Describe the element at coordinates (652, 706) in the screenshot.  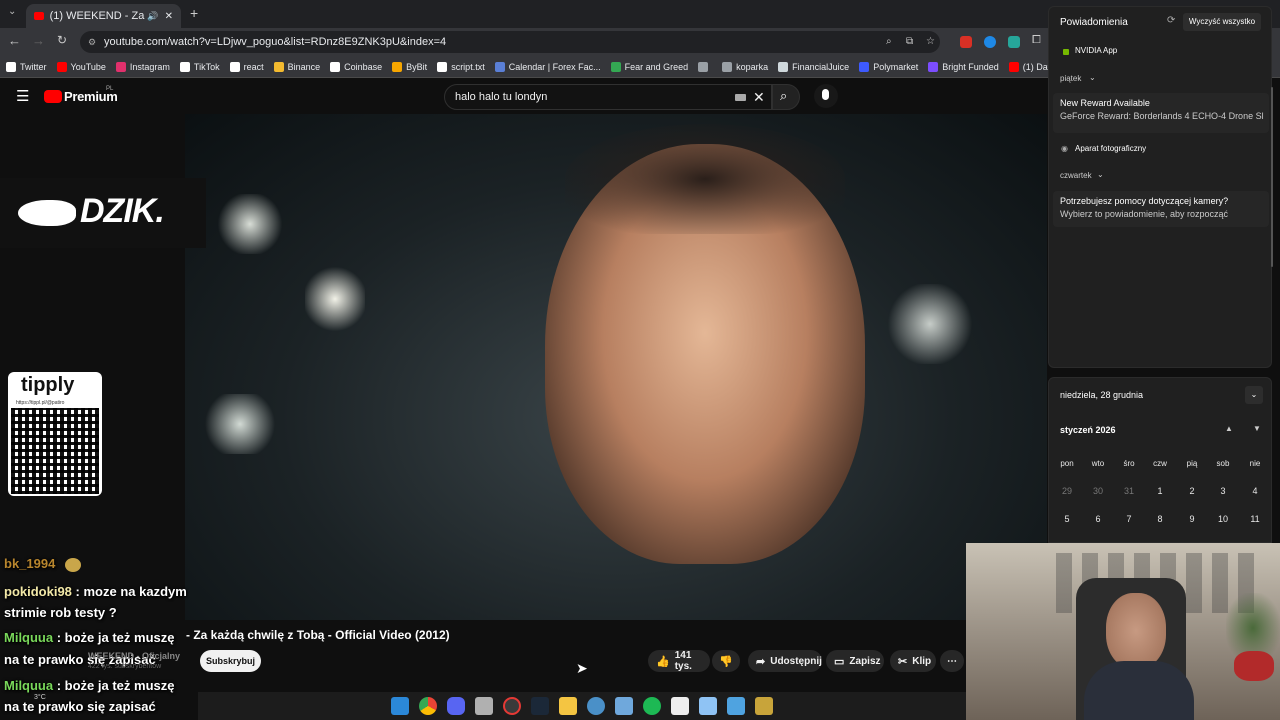
I see `spotify-icon` at that location.